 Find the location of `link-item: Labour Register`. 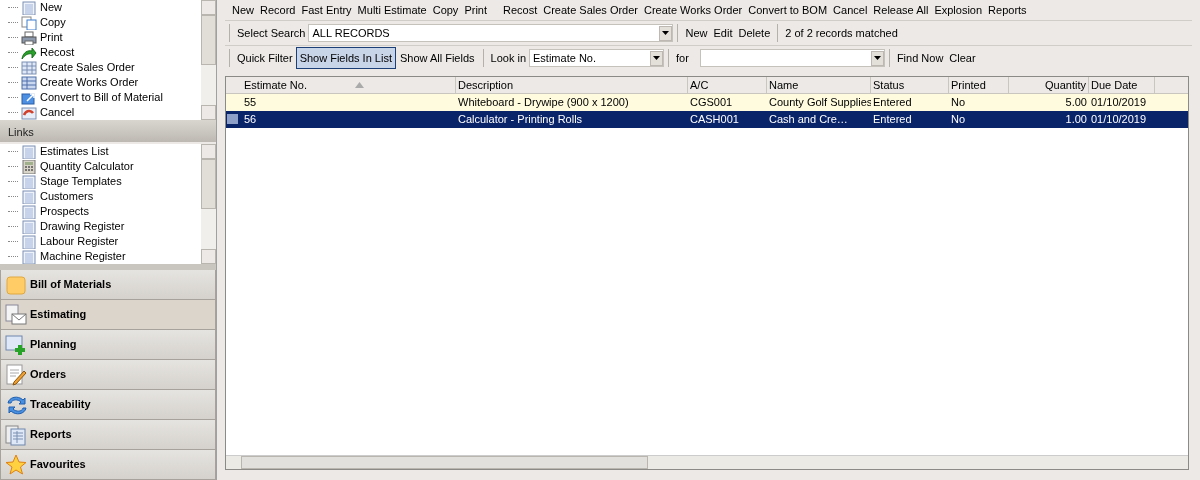

link-item: Labour Register is located at coordinates (79, 241).